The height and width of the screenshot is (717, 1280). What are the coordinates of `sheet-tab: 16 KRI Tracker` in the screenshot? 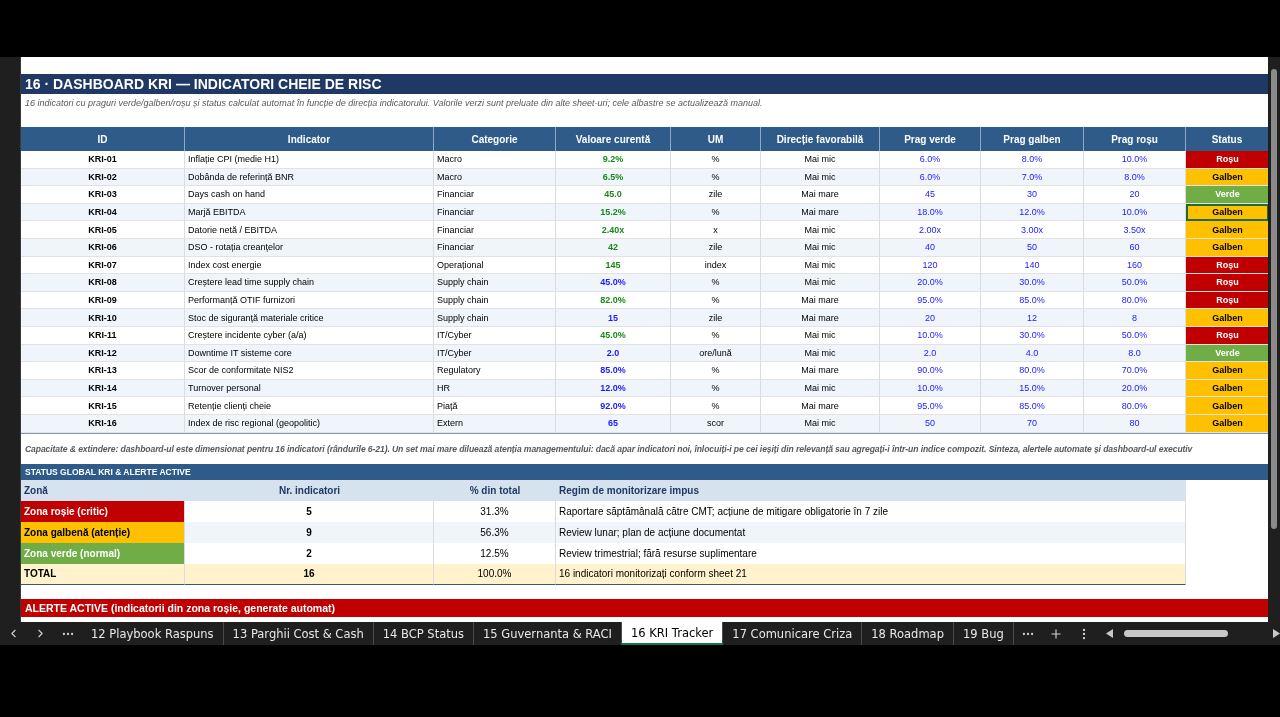 It's located at (672, 633).